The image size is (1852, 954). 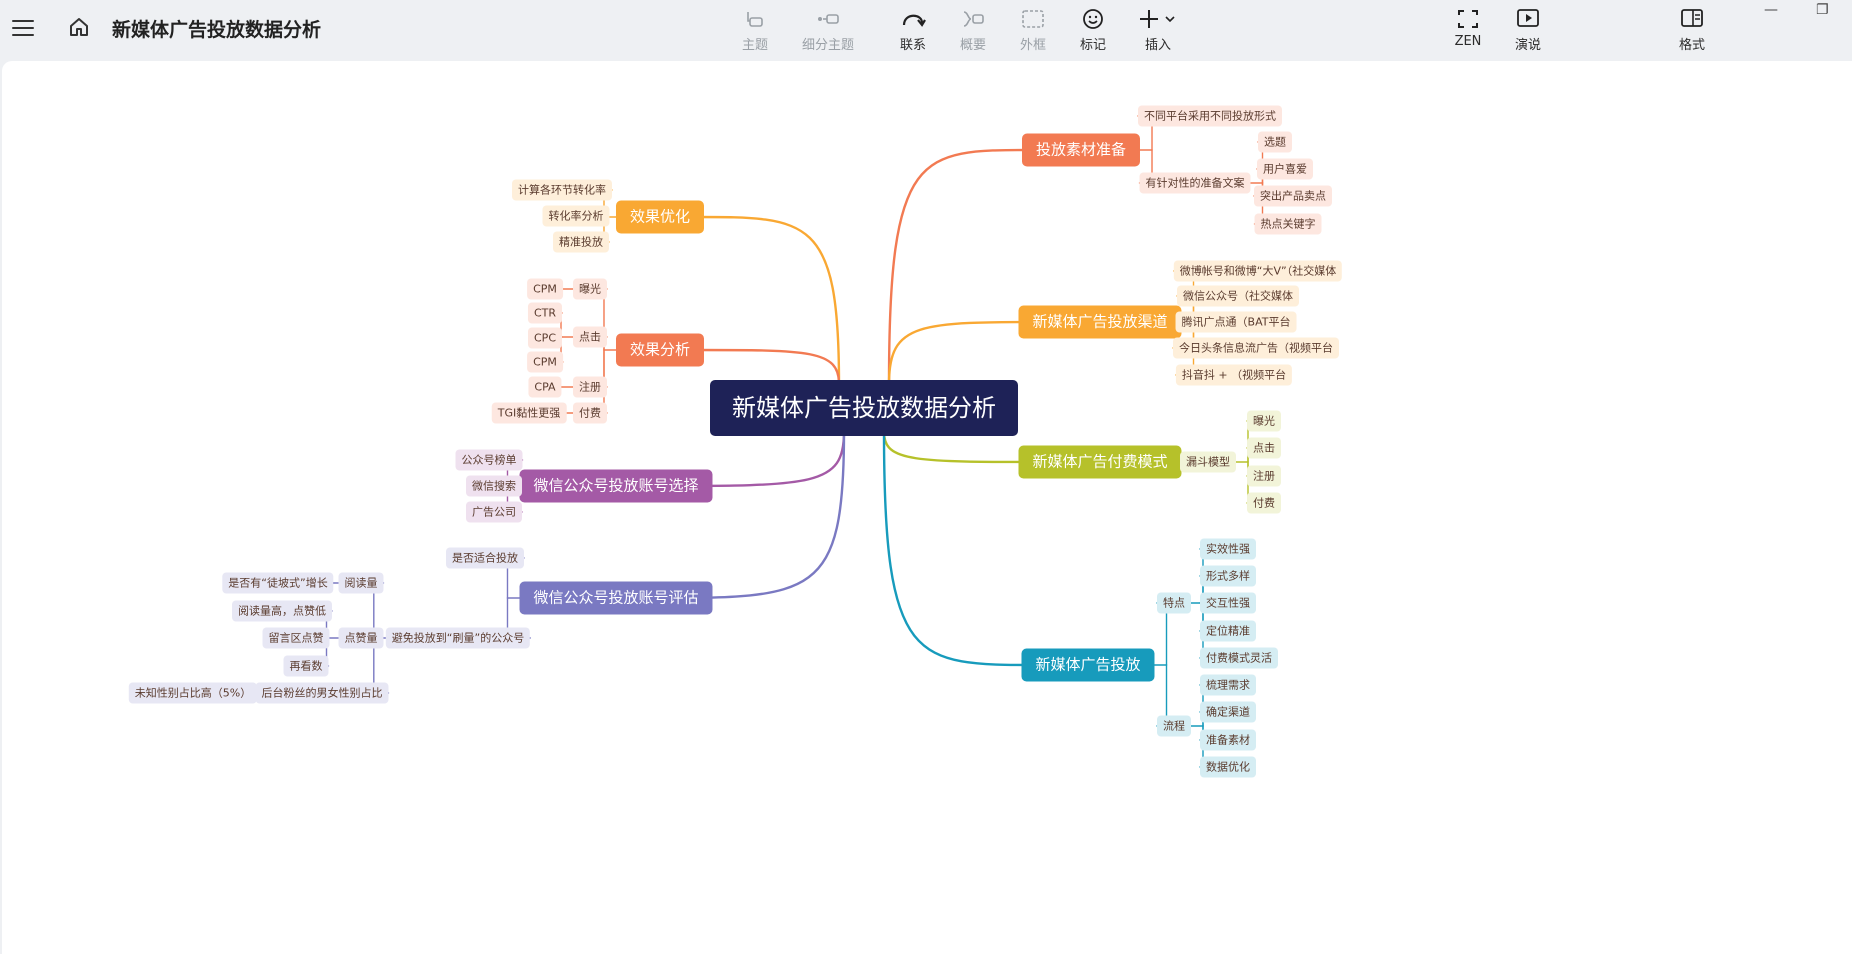 What do you see at coordinates (1228, 685) in the screenshot?
I see `leaf-right-3-1-0: 梳理需求` at bounding box center [1228, 685].